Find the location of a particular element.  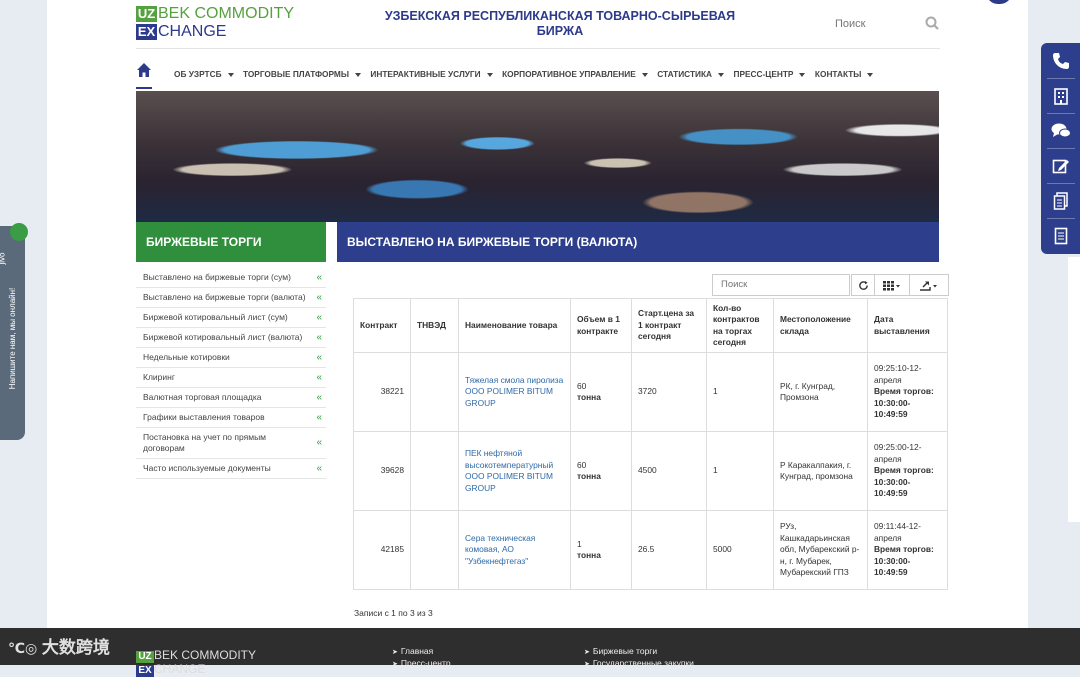

col-header-location: Местоположение склада is located at coordinates (820, 325).